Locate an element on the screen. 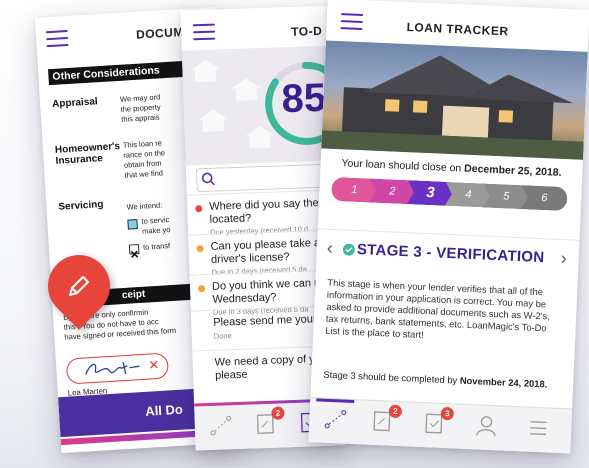 Image resolution: width=589 pixels, height=468 pixels. signature-field: ✕ is located at coordinates (117, 368).